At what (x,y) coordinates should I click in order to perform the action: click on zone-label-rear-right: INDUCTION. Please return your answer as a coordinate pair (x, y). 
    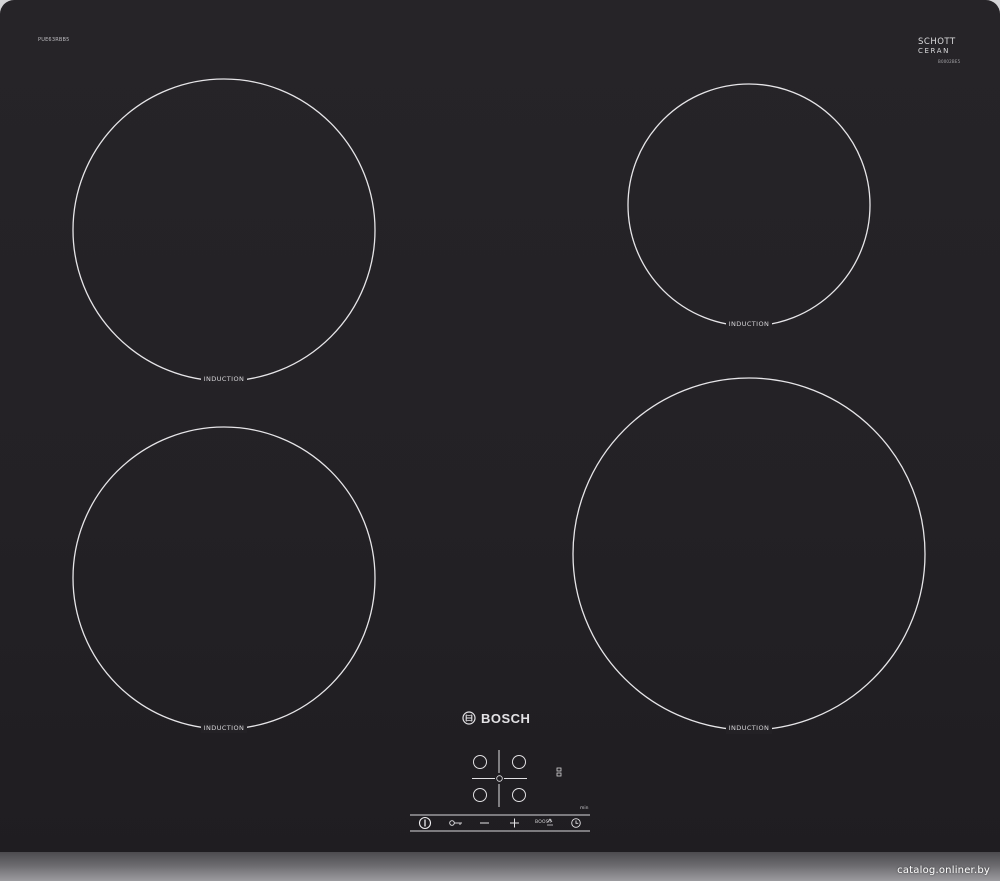
    Looking at the image, I should click on (749, 324).